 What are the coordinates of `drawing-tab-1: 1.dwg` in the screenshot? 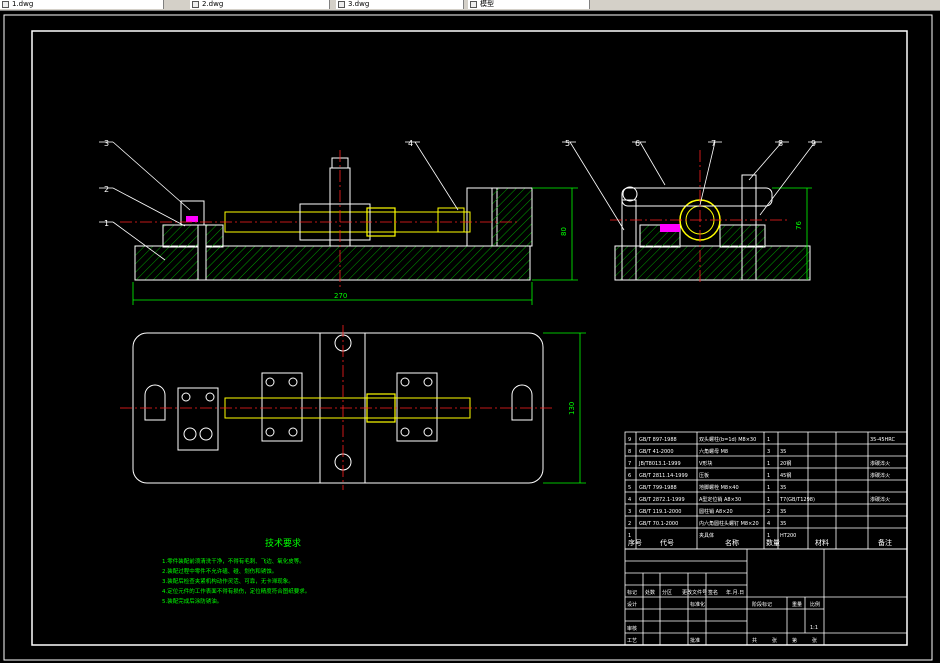 It's located at (82, 4).